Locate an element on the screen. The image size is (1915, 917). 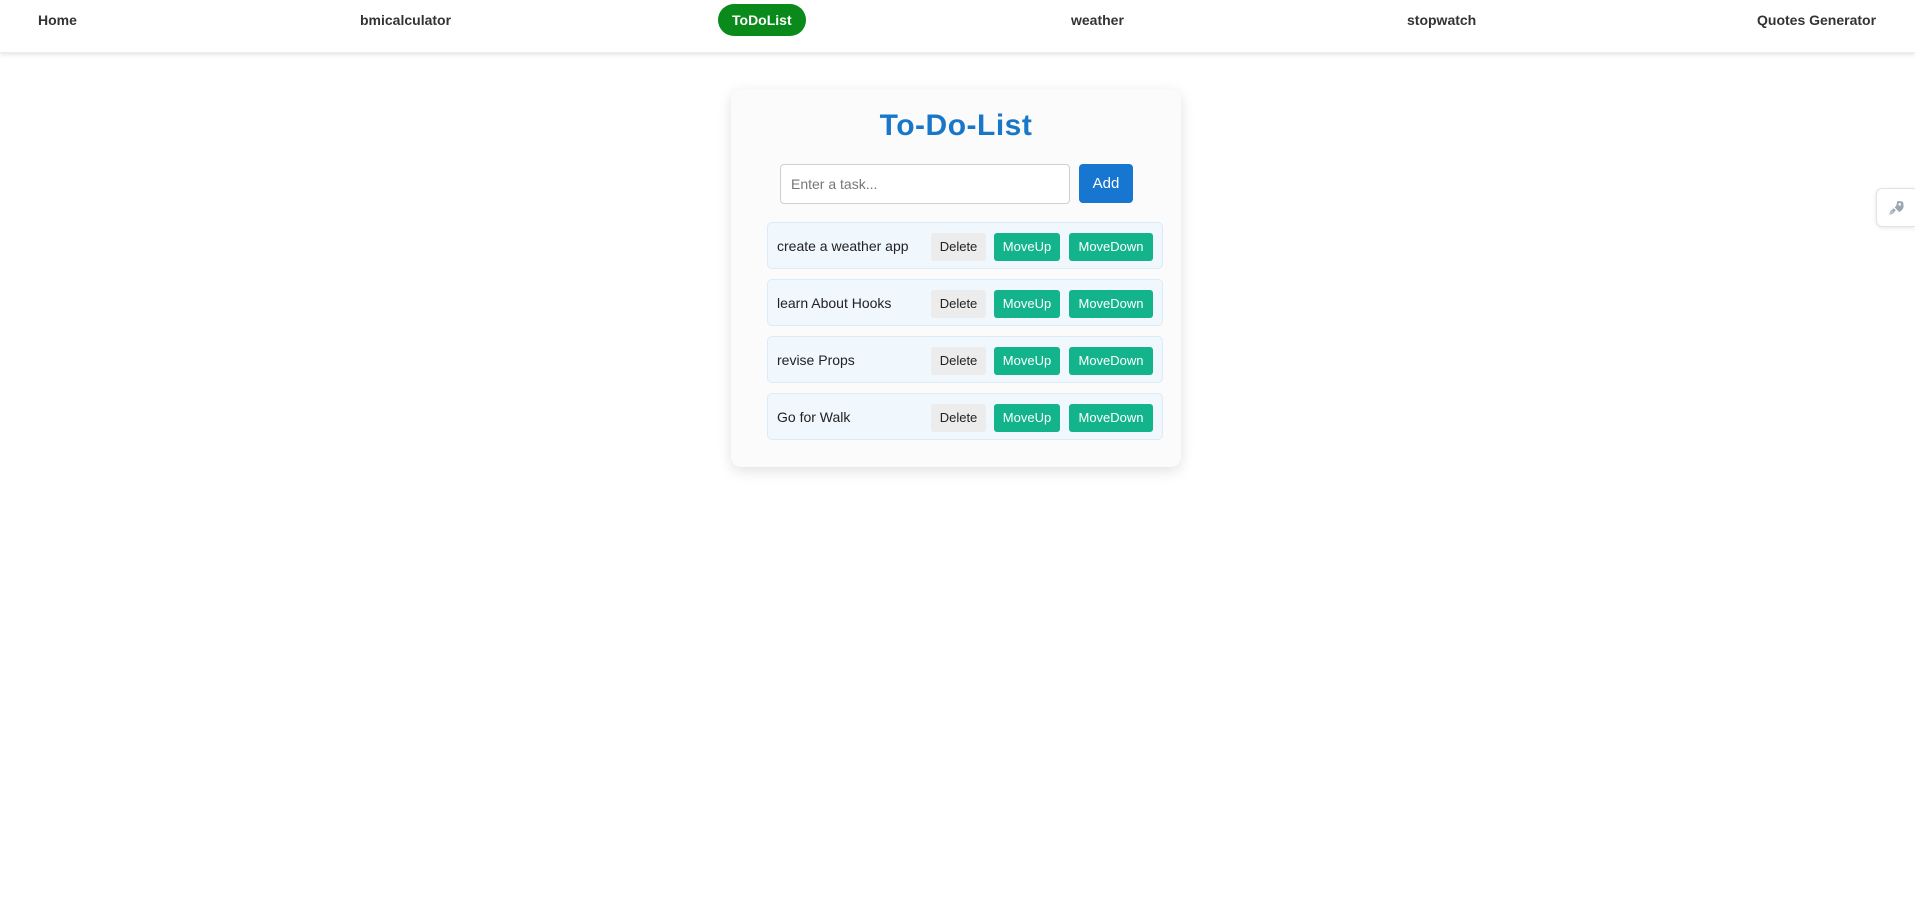
page-title: To-Do-List is located at coordinates (956, 125).